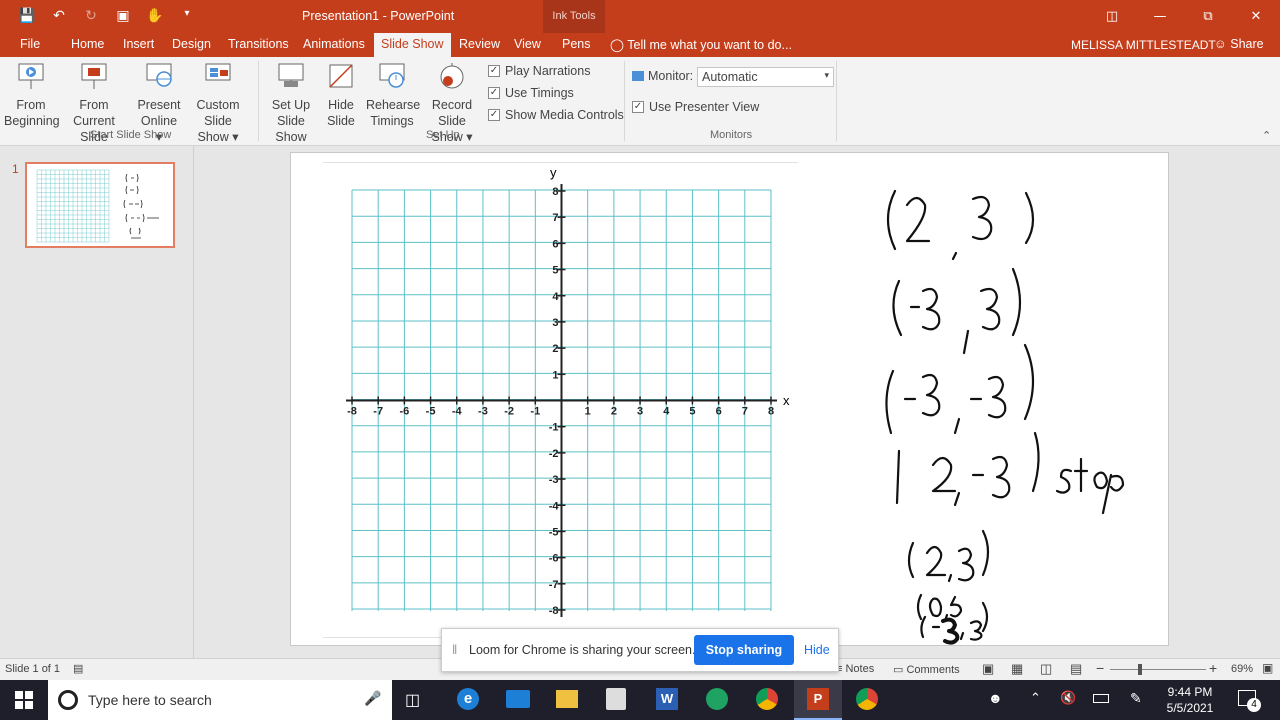 This screenshot has height=720, width=1280. Describe the element at coordinates (30, 44) in the screenshot. I see `tab-file: File` at that location.